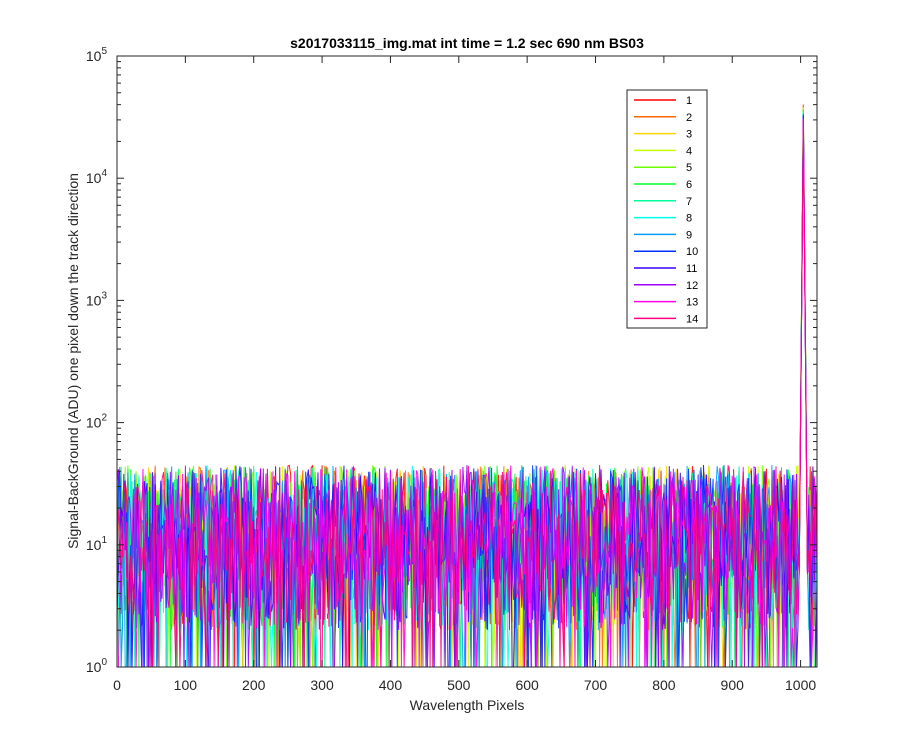 This screenshot has width=900, height=750. I want to click on legend: 1234567891011121314, so click(667, 209).